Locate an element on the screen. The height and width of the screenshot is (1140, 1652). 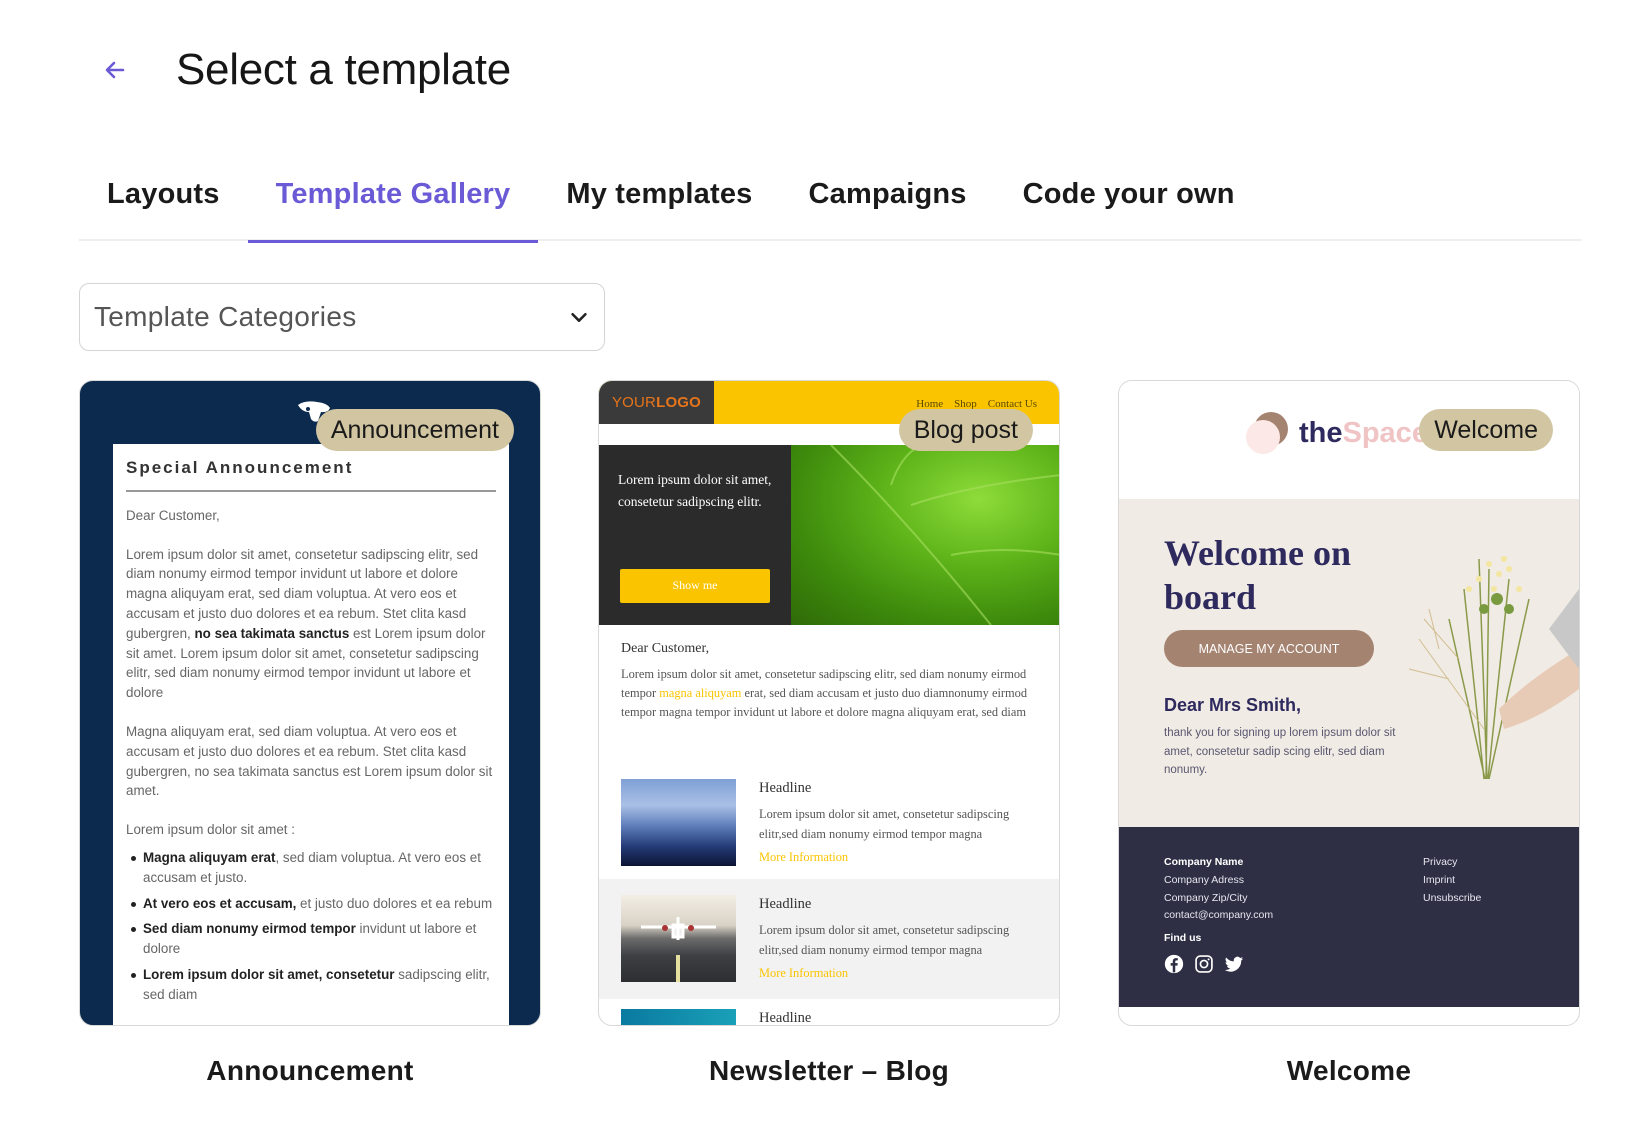
bold-text: no sea takimata sanctus is located at coordinates (272, 633).